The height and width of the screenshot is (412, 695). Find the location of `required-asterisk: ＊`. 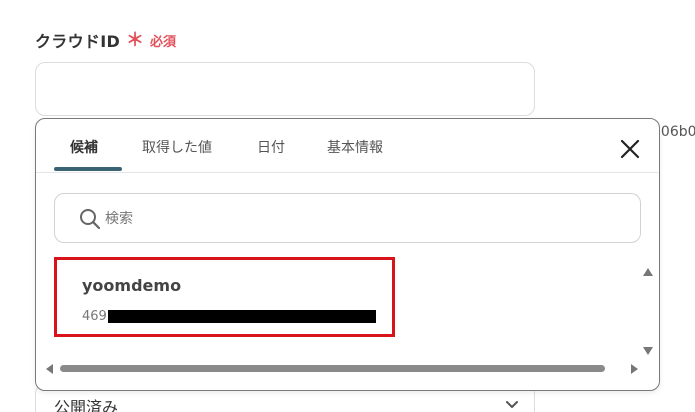

required-asterisk: ＊ is located at coordinates (135, 40).